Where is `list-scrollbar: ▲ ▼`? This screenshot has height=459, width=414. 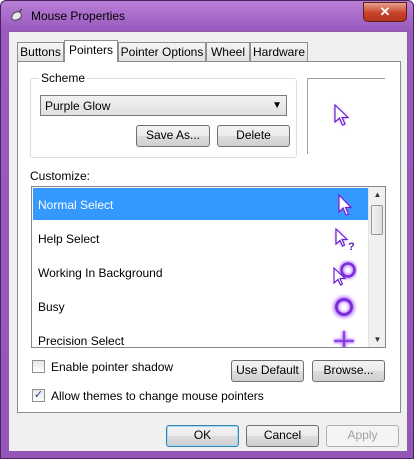 list-scrollbar: ▲ ▼ is located at coordinates (376, 267).